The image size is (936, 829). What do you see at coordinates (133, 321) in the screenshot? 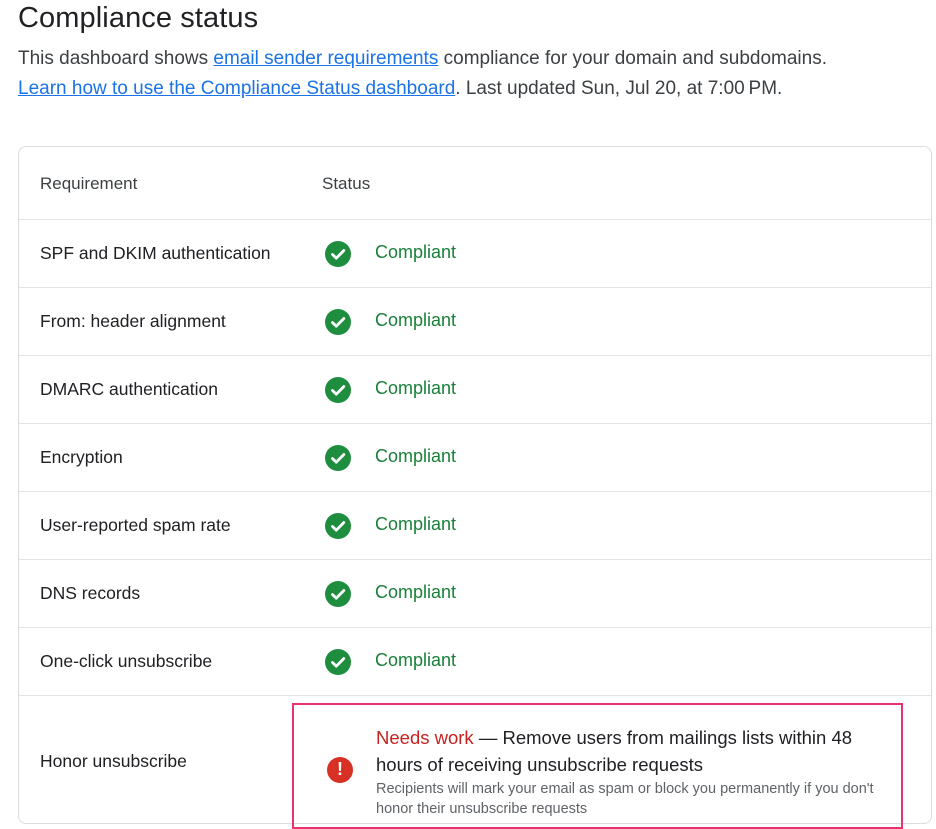
I see `requirement-name: From: header alignment` at bounding box center [133, 321].